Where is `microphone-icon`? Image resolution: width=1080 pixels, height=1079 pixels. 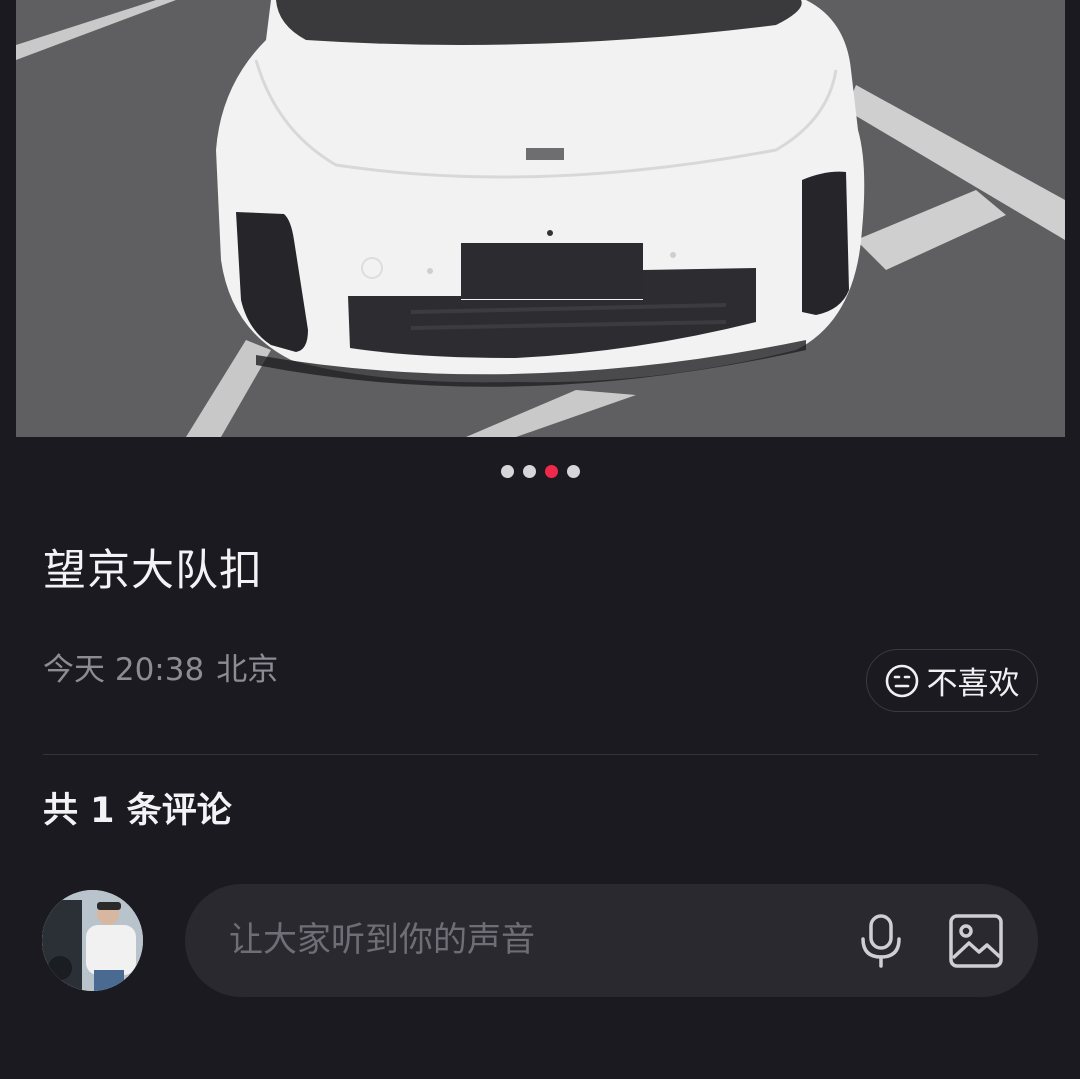
microphone-icon is located at coordinates (881, 941).